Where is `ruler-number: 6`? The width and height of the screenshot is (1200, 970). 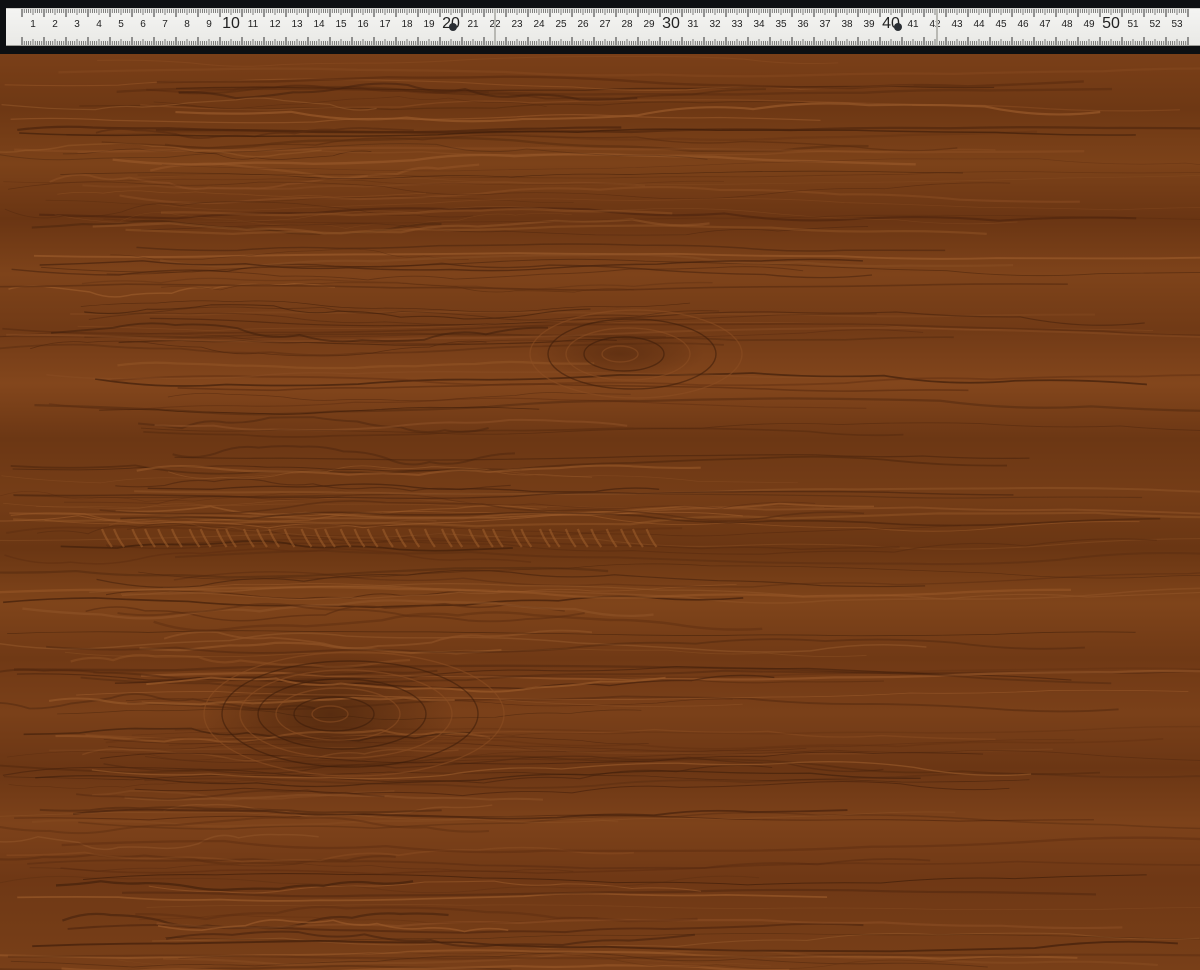
ruler-number: 6 is located at coordinates (143, 24).